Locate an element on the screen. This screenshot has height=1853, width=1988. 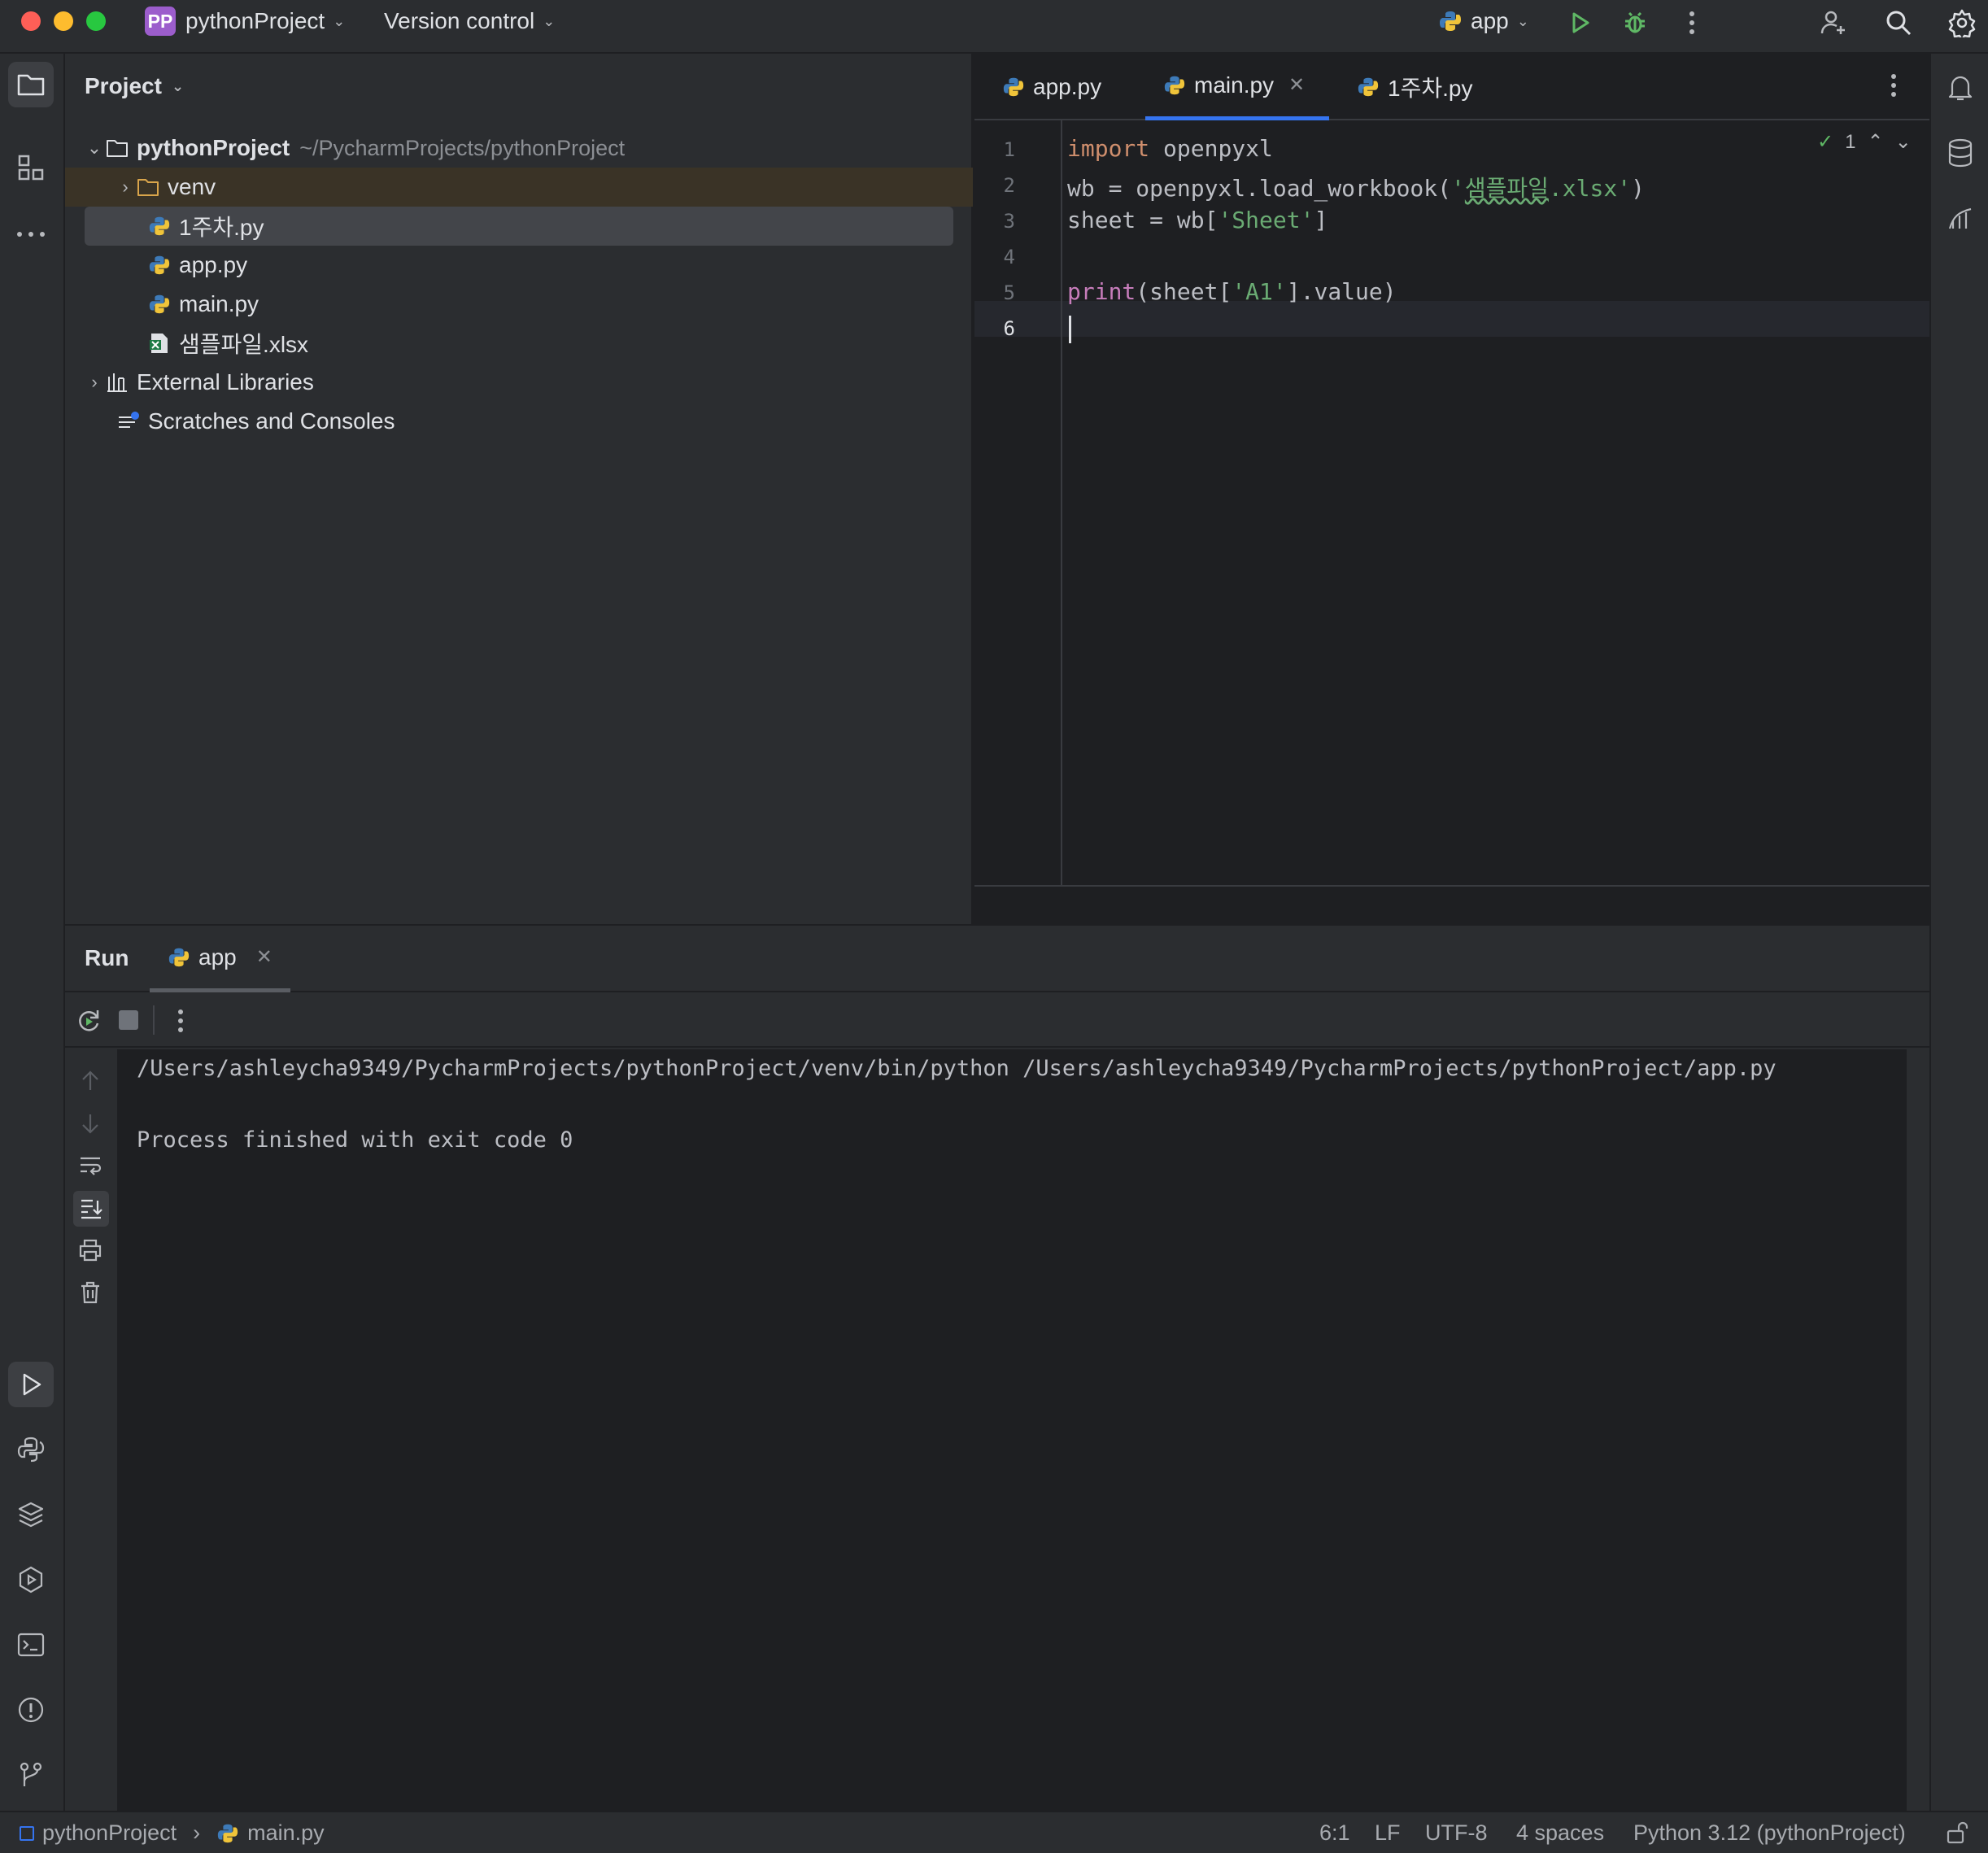
add-user-icon is located at coordinates (1832, 22).